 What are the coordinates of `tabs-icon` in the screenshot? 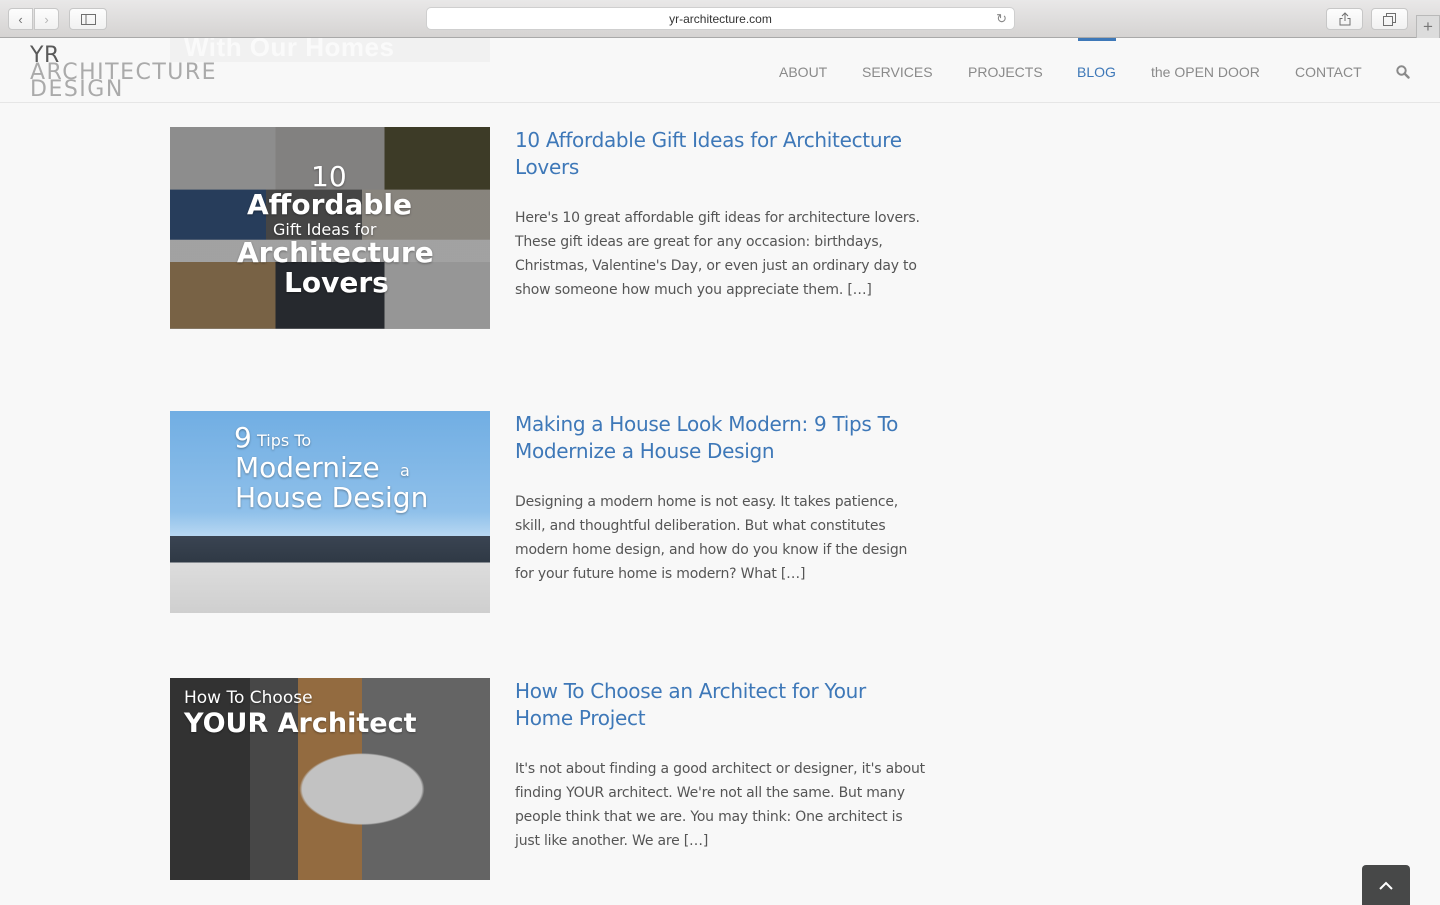 It's located at (1389, 19).